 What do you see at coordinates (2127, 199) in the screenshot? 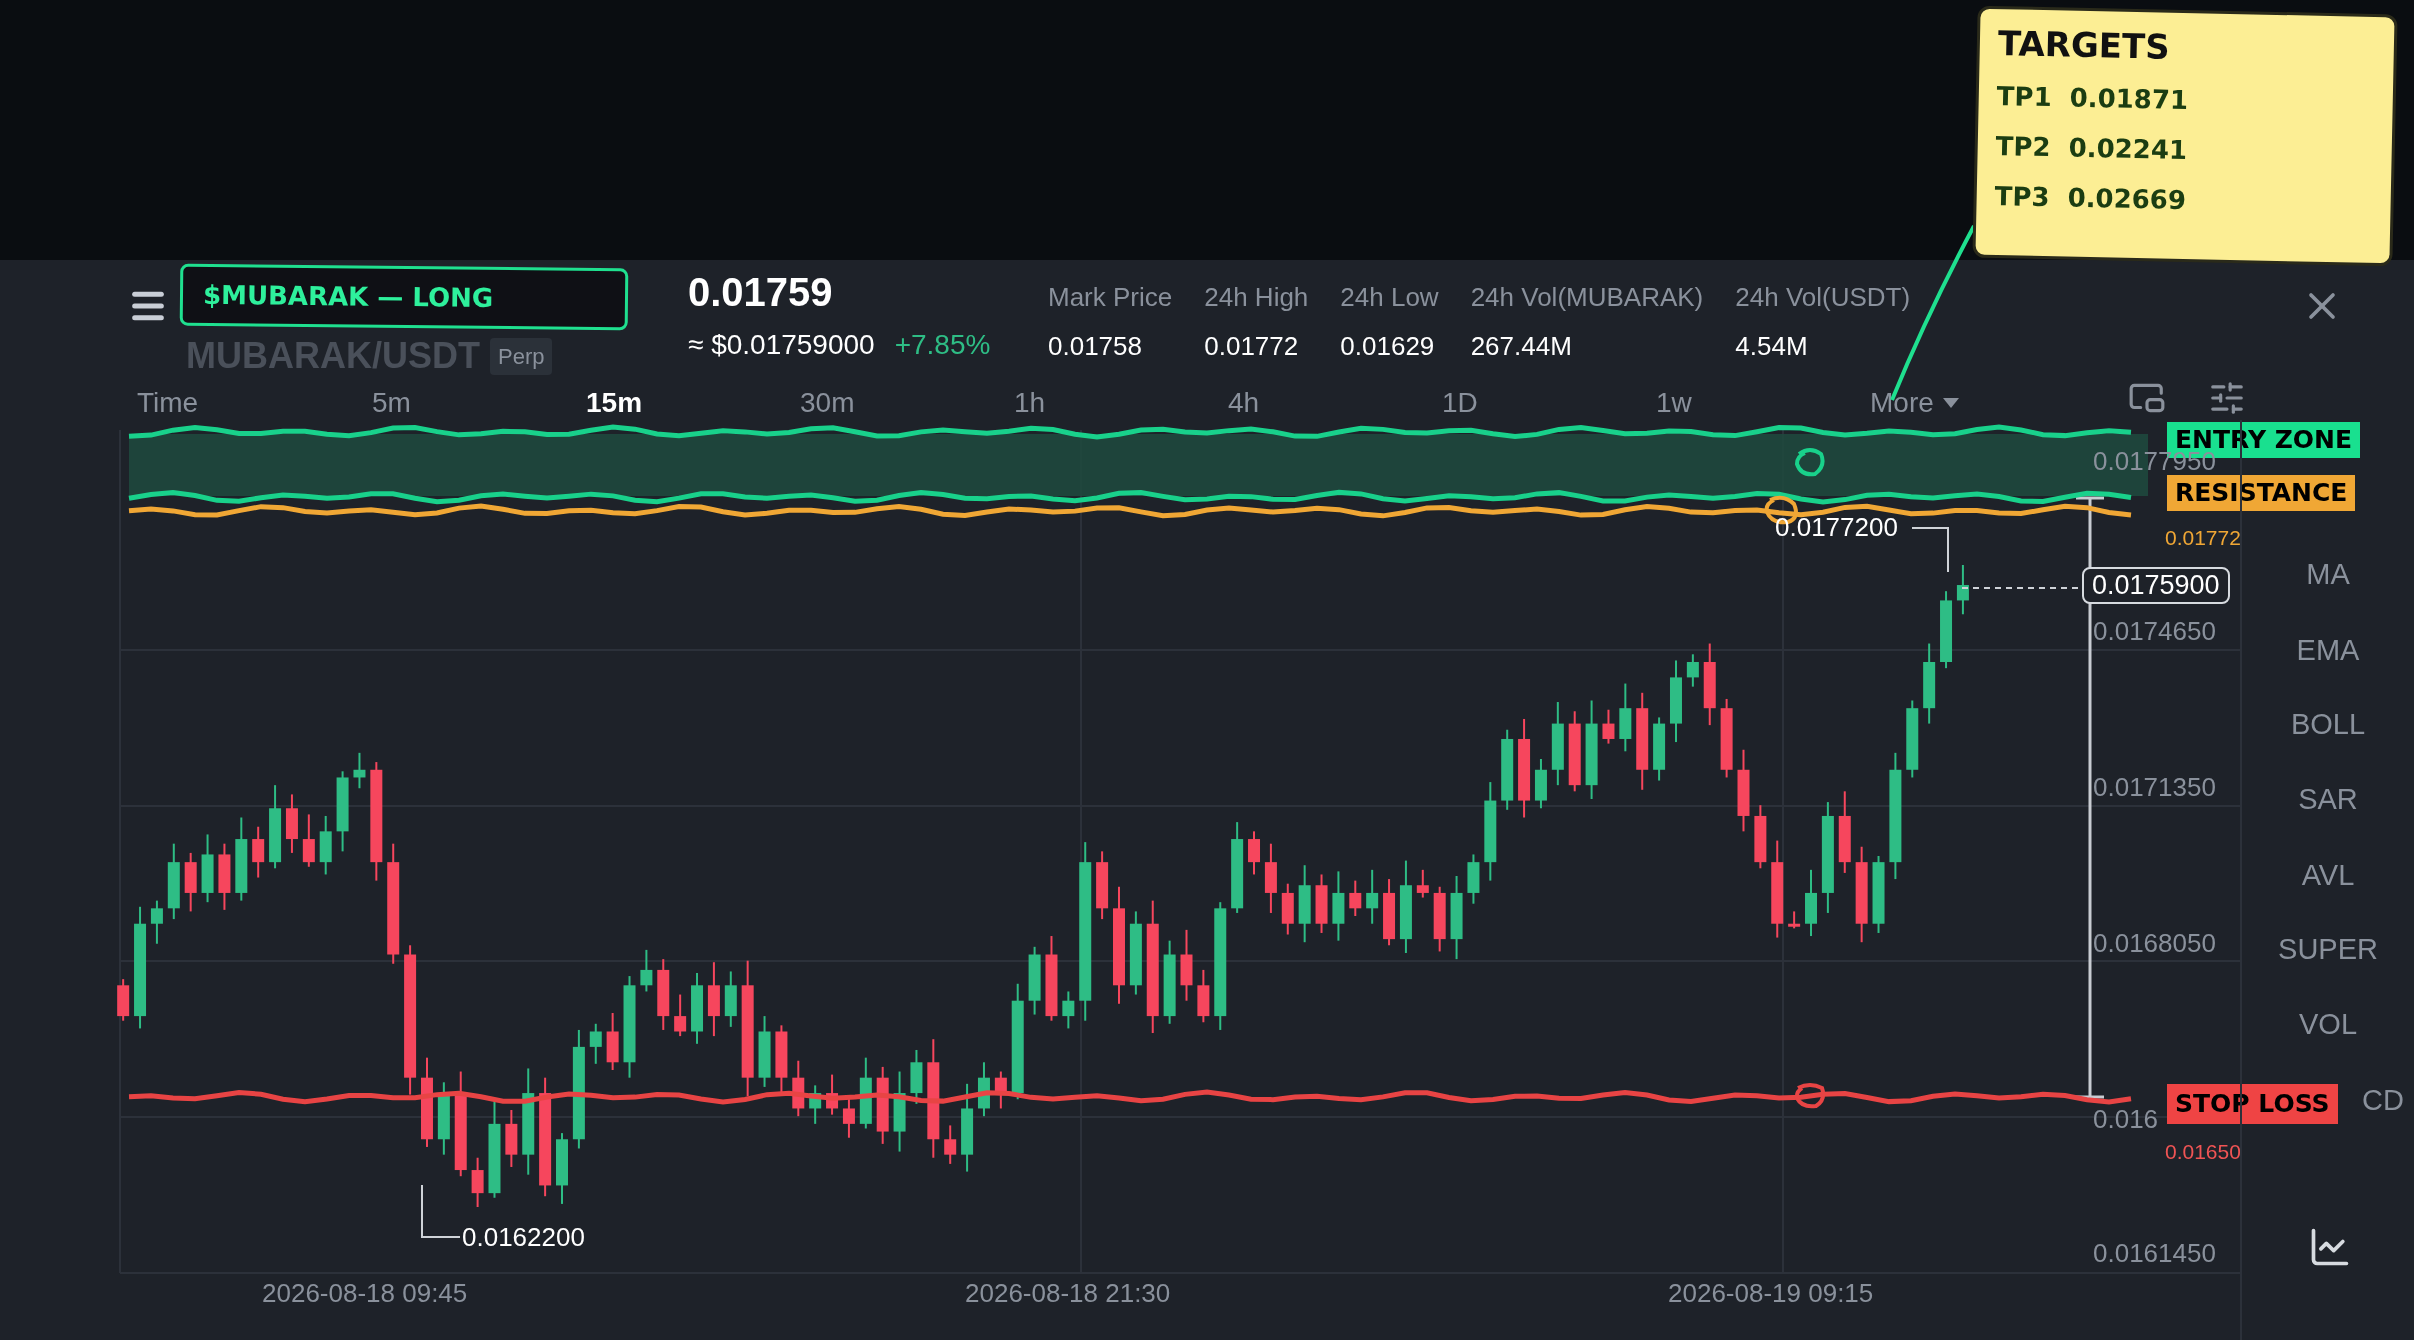
I see `target-value: 0.02669` at bounding box center [2127, 199].